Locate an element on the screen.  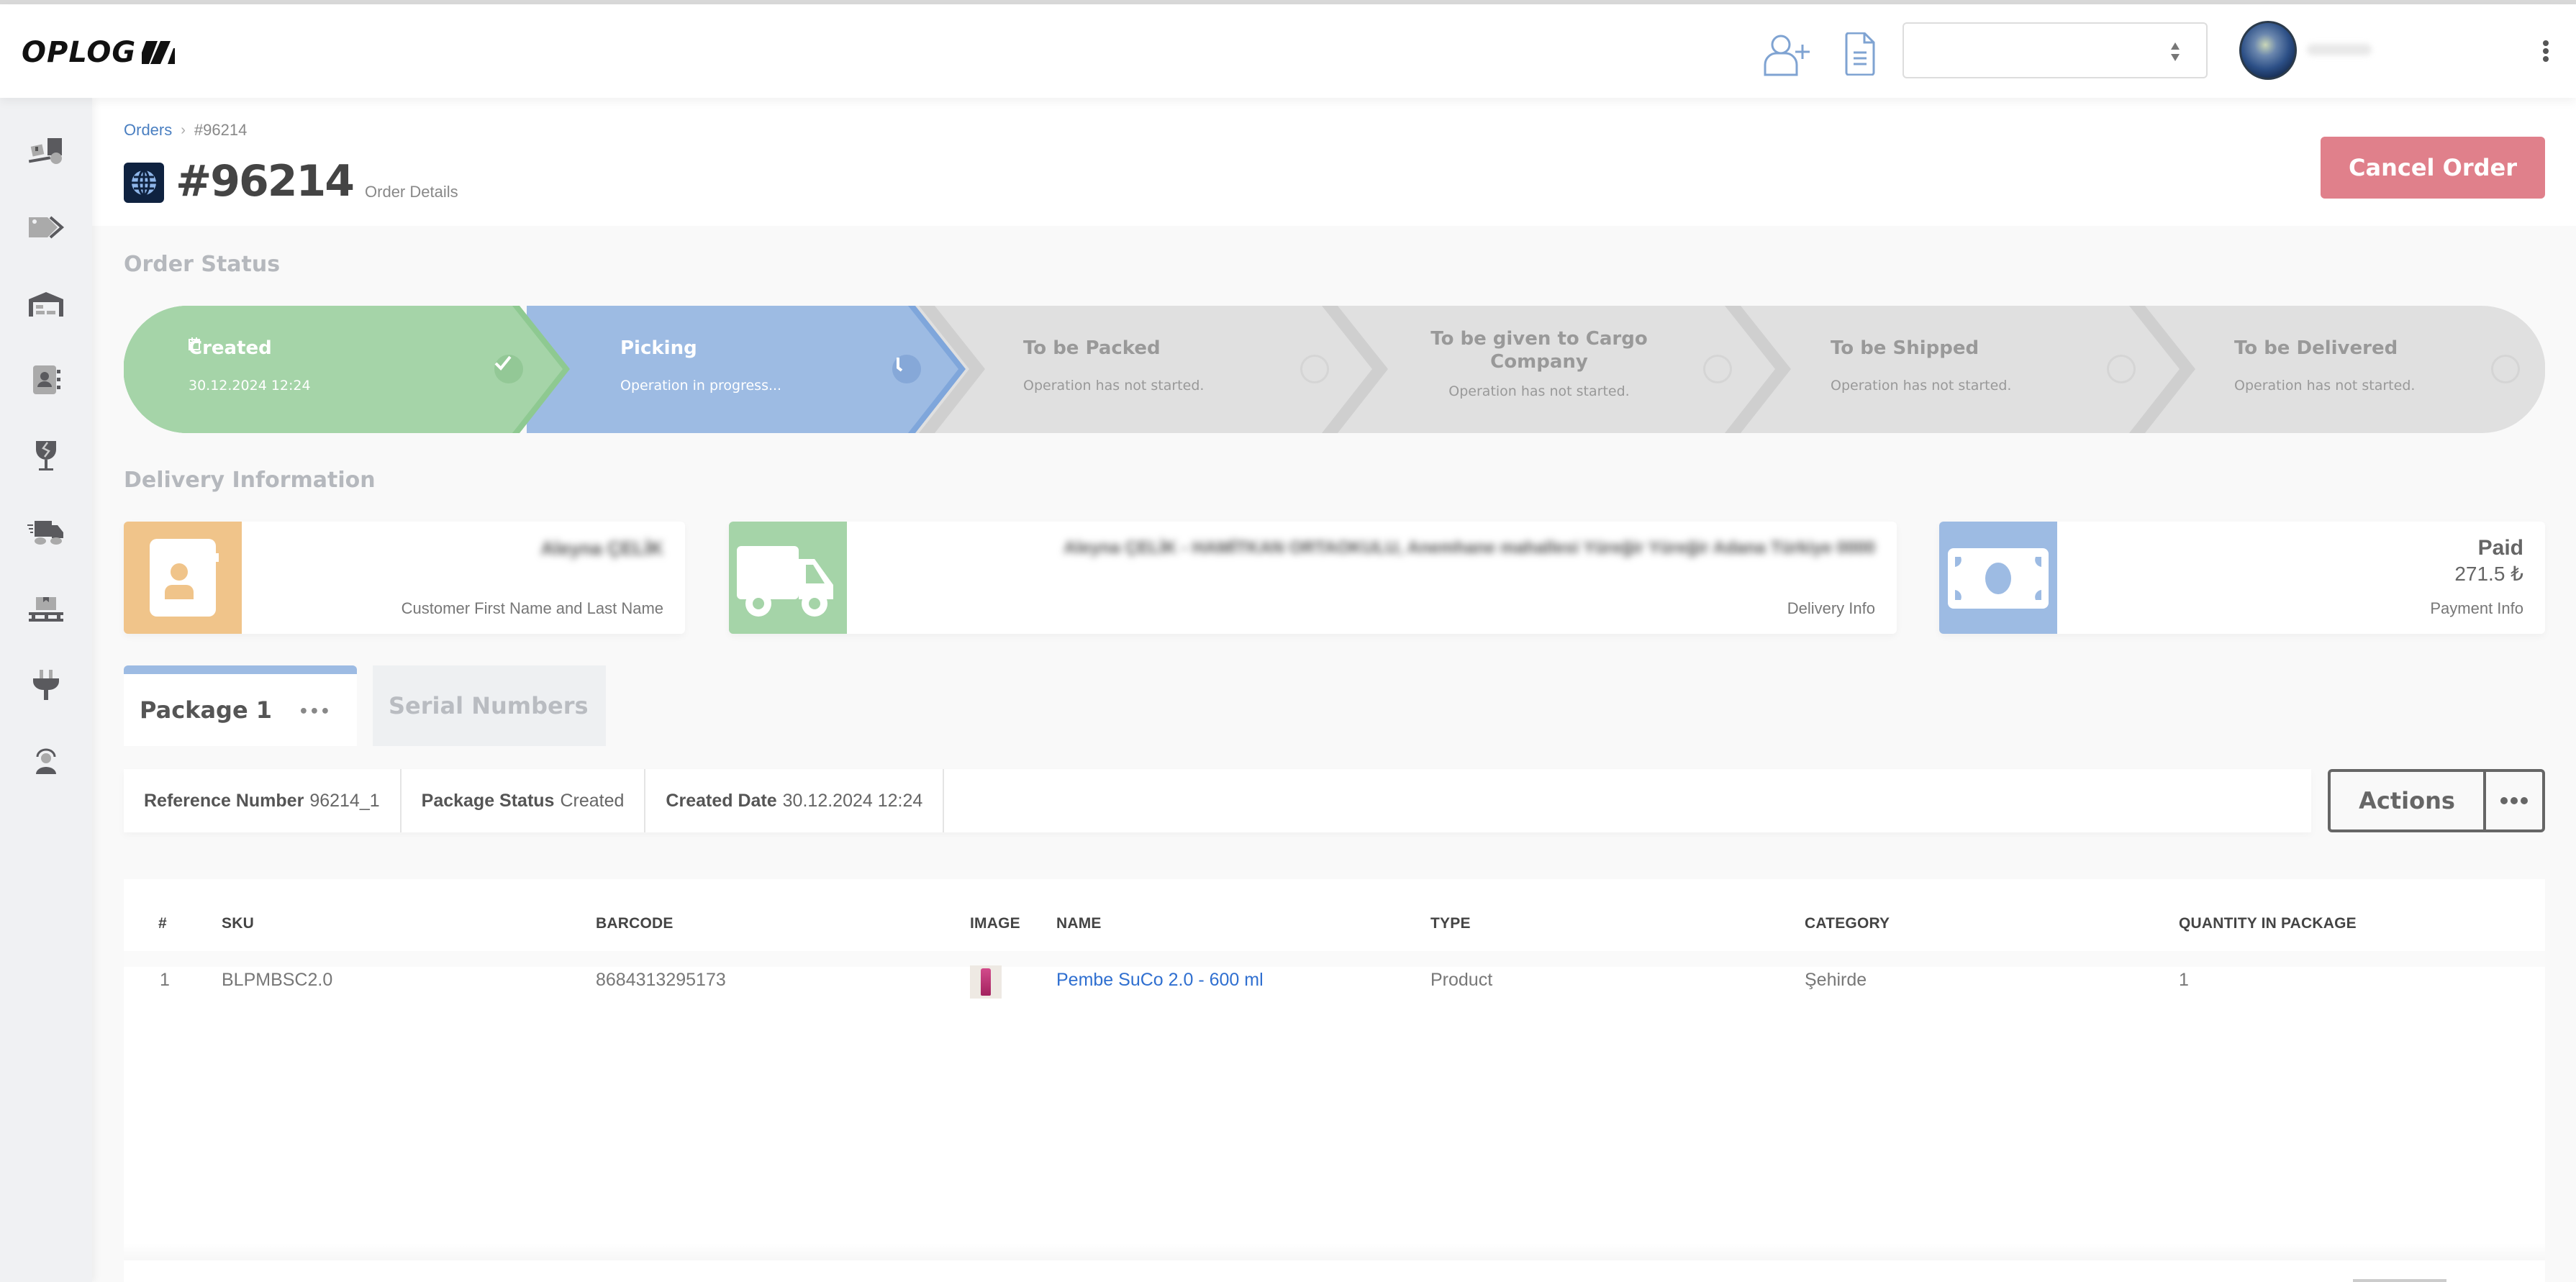
tab-label: Serial Numbers is located at coordinates (489, 705).